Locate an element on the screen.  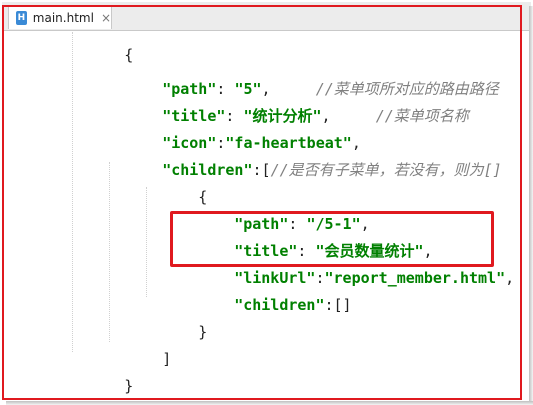
close-icon: × is located at coordinates (106, 18).